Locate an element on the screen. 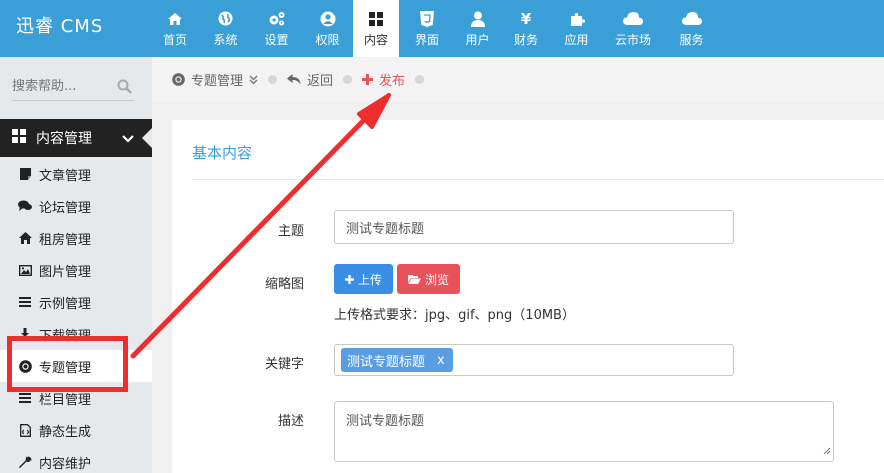 This screenshot has height=473, width=884. nav-permissions: 权限 is located at coordinates (327, 28).